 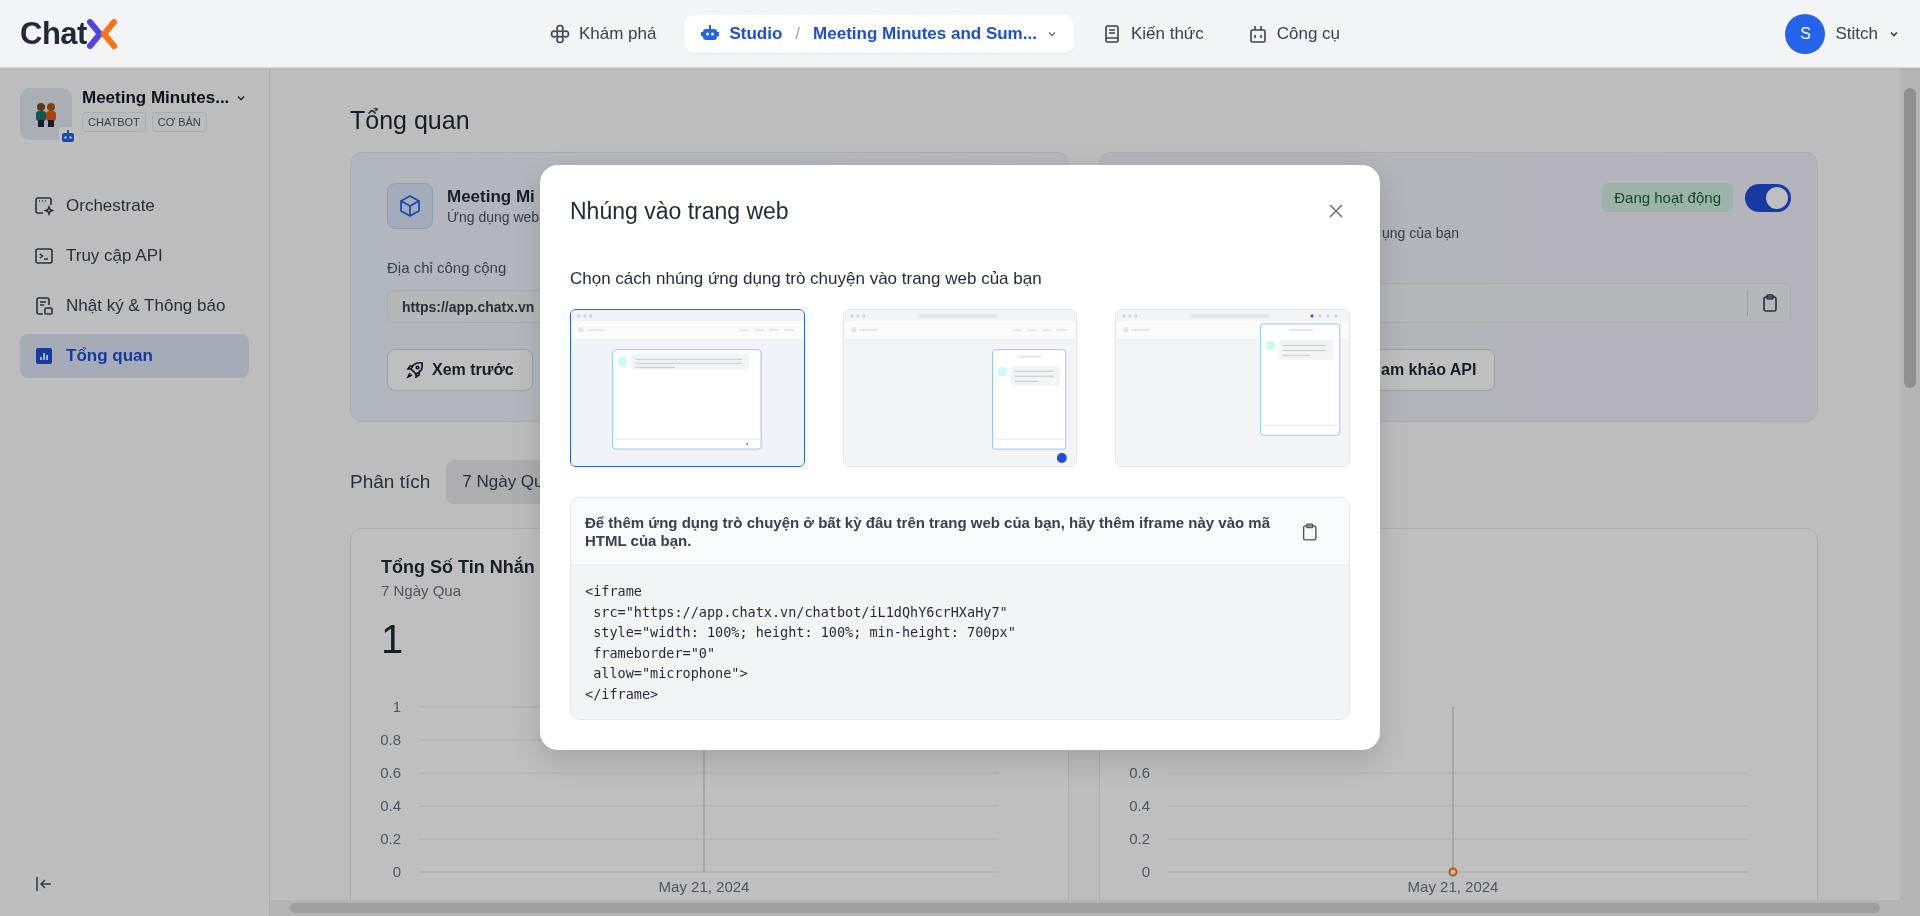 I want to click on card-description: Ứng dụng web, so click(x=493, y=217).